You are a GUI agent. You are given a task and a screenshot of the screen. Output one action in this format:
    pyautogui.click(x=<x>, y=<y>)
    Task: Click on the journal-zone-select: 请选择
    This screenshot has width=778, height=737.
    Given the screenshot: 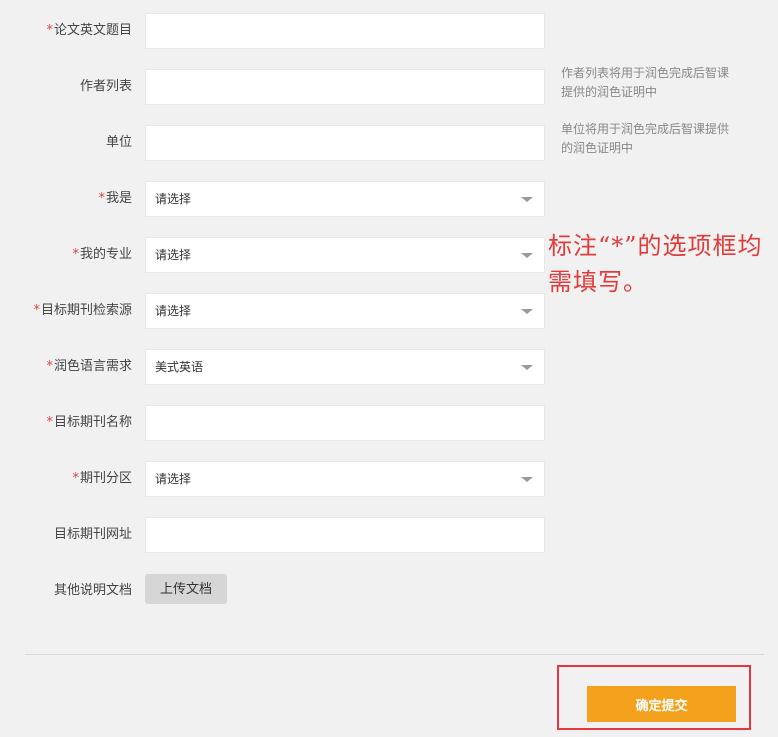 What is the action you would take?
    pyautogui.click(x=345, y=479)
    